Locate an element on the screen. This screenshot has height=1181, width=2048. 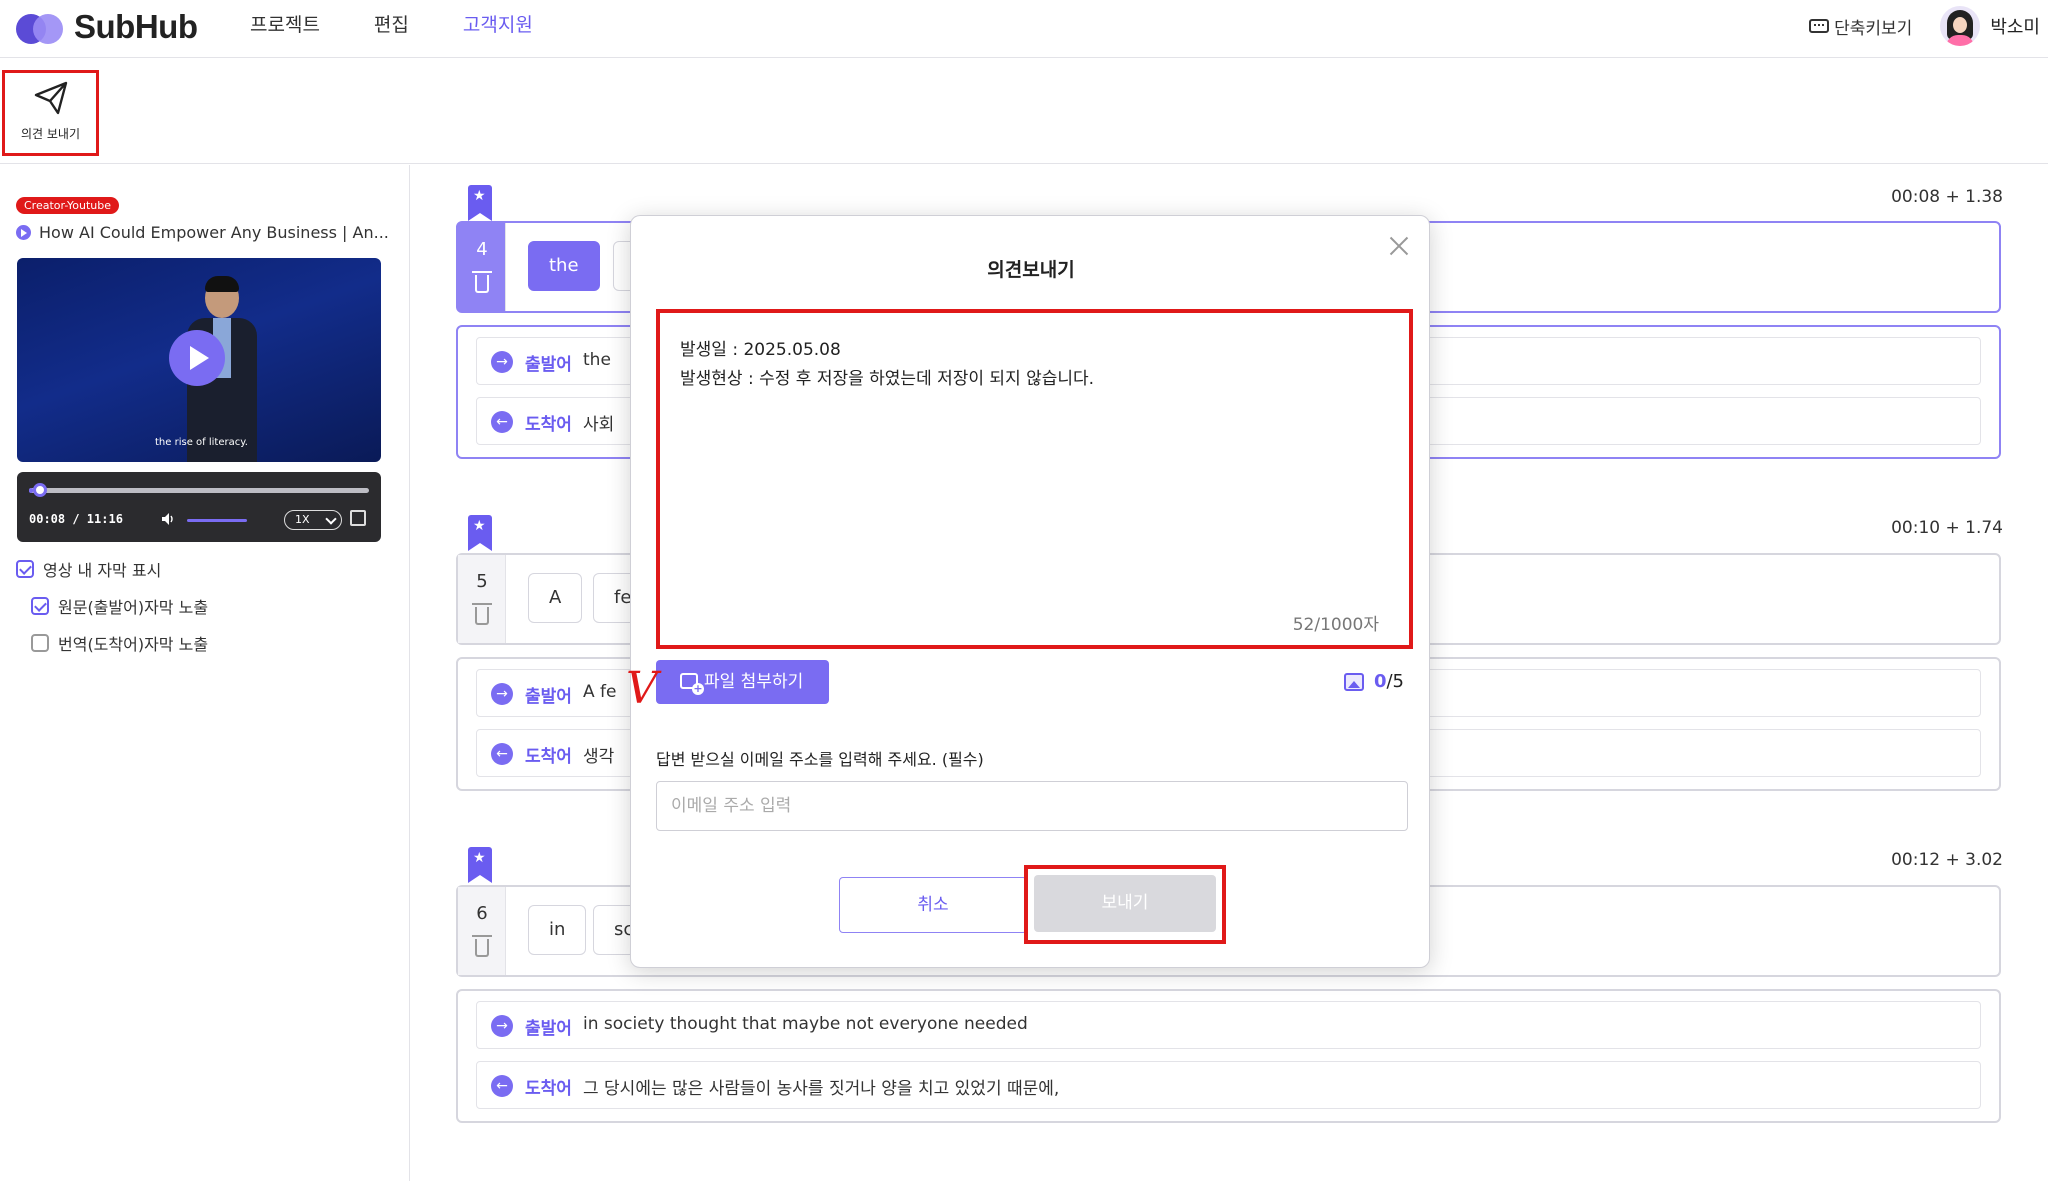
image-add-icon is located at coordinates (692, 684).